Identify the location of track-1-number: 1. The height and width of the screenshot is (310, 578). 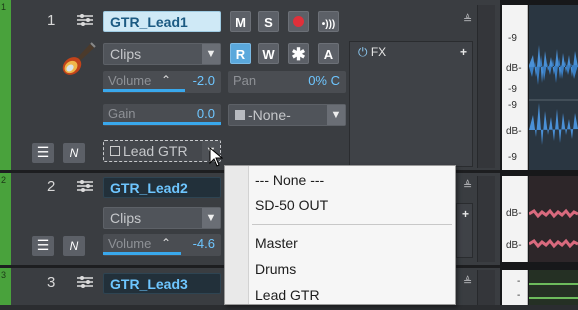
(51, 20).